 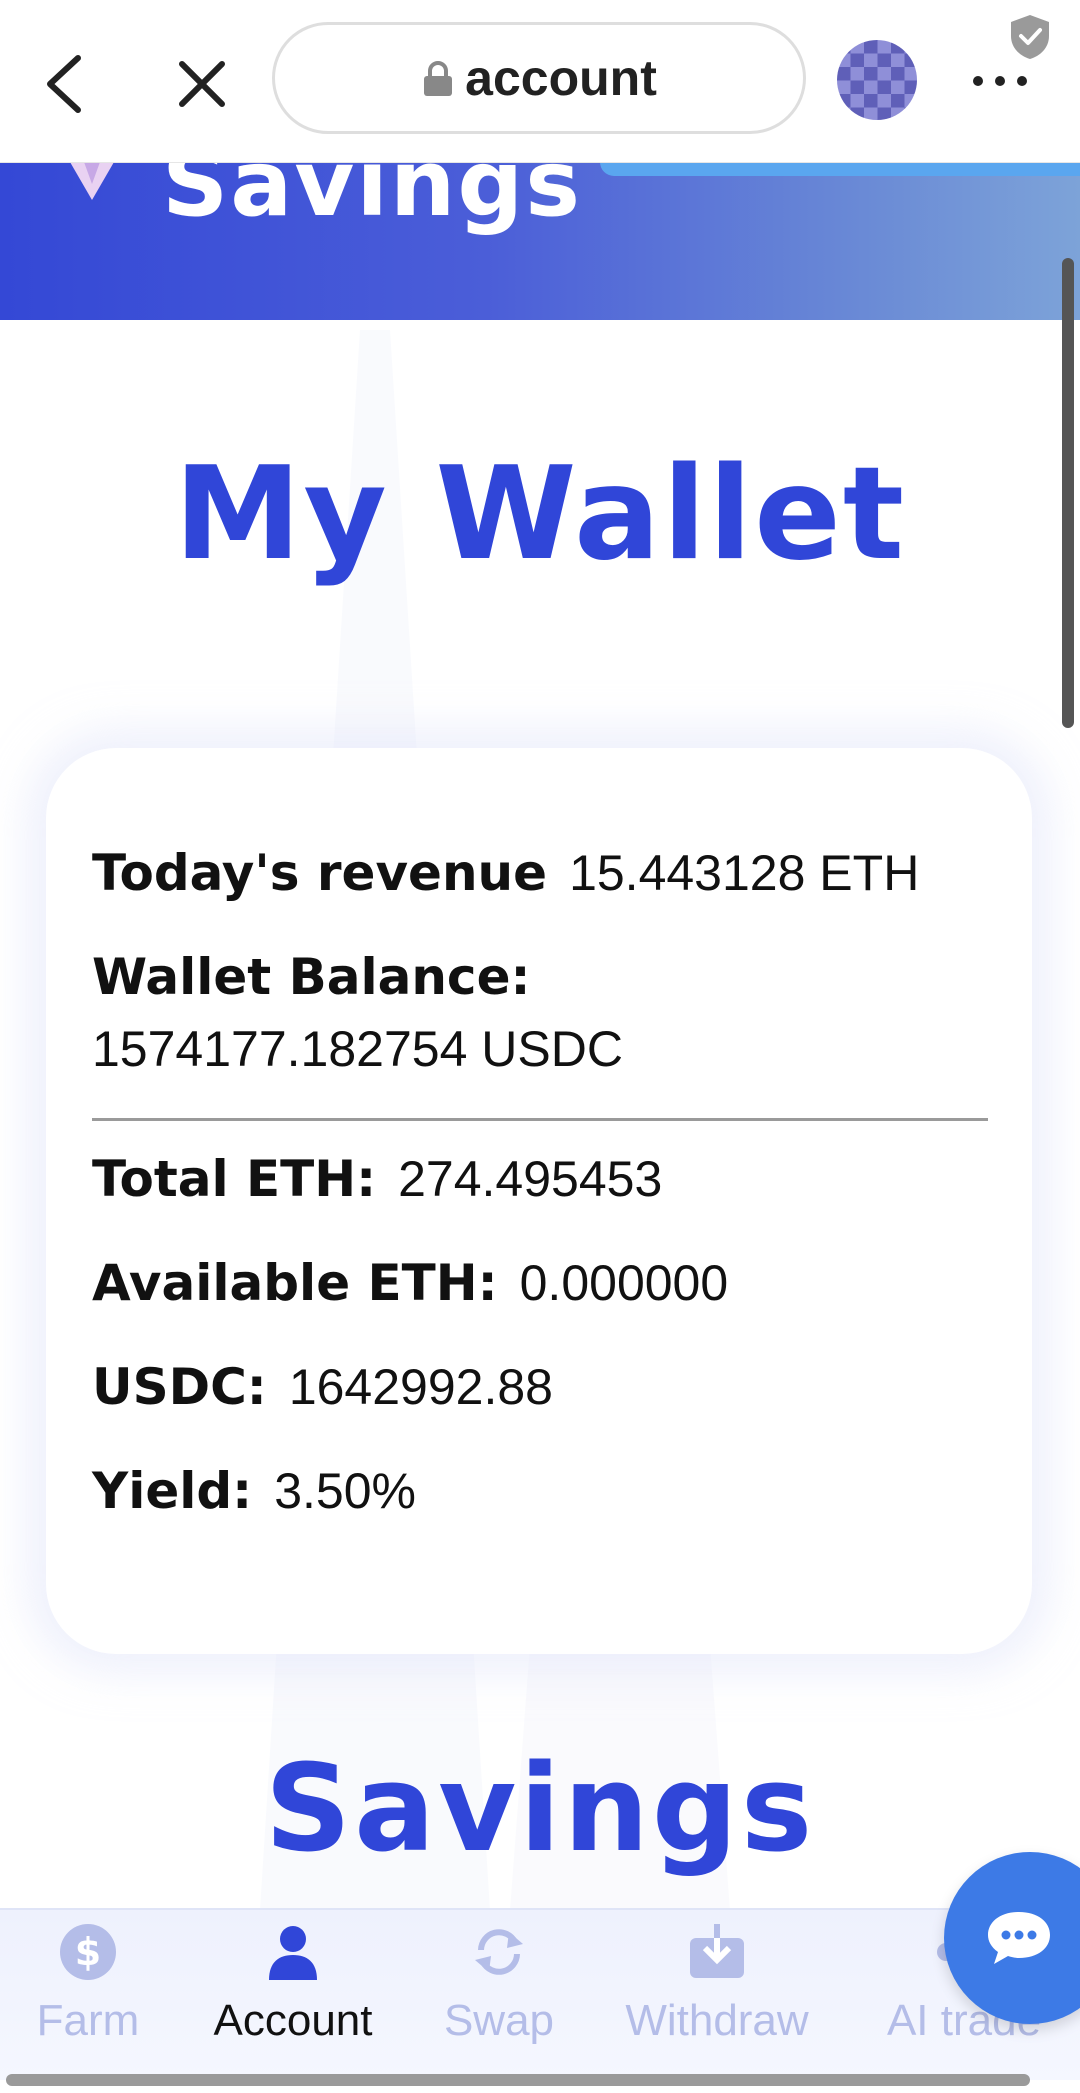 What do you see at coordinates (717, 1952) in the screenshot?
I see `download-icon` at bounding box center [717, 1952].